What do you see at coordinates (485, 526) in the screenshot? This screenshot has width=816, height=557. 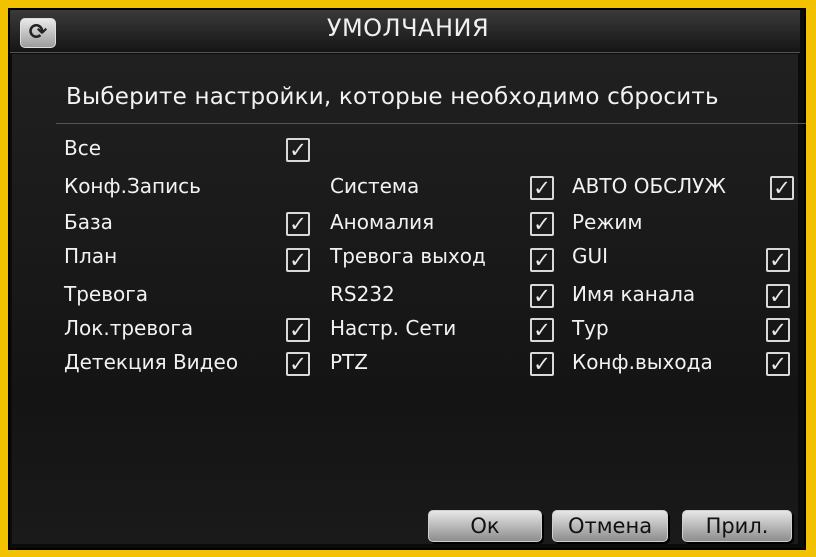 I see `ok-button: Ок` at bounding box center [485, 526].